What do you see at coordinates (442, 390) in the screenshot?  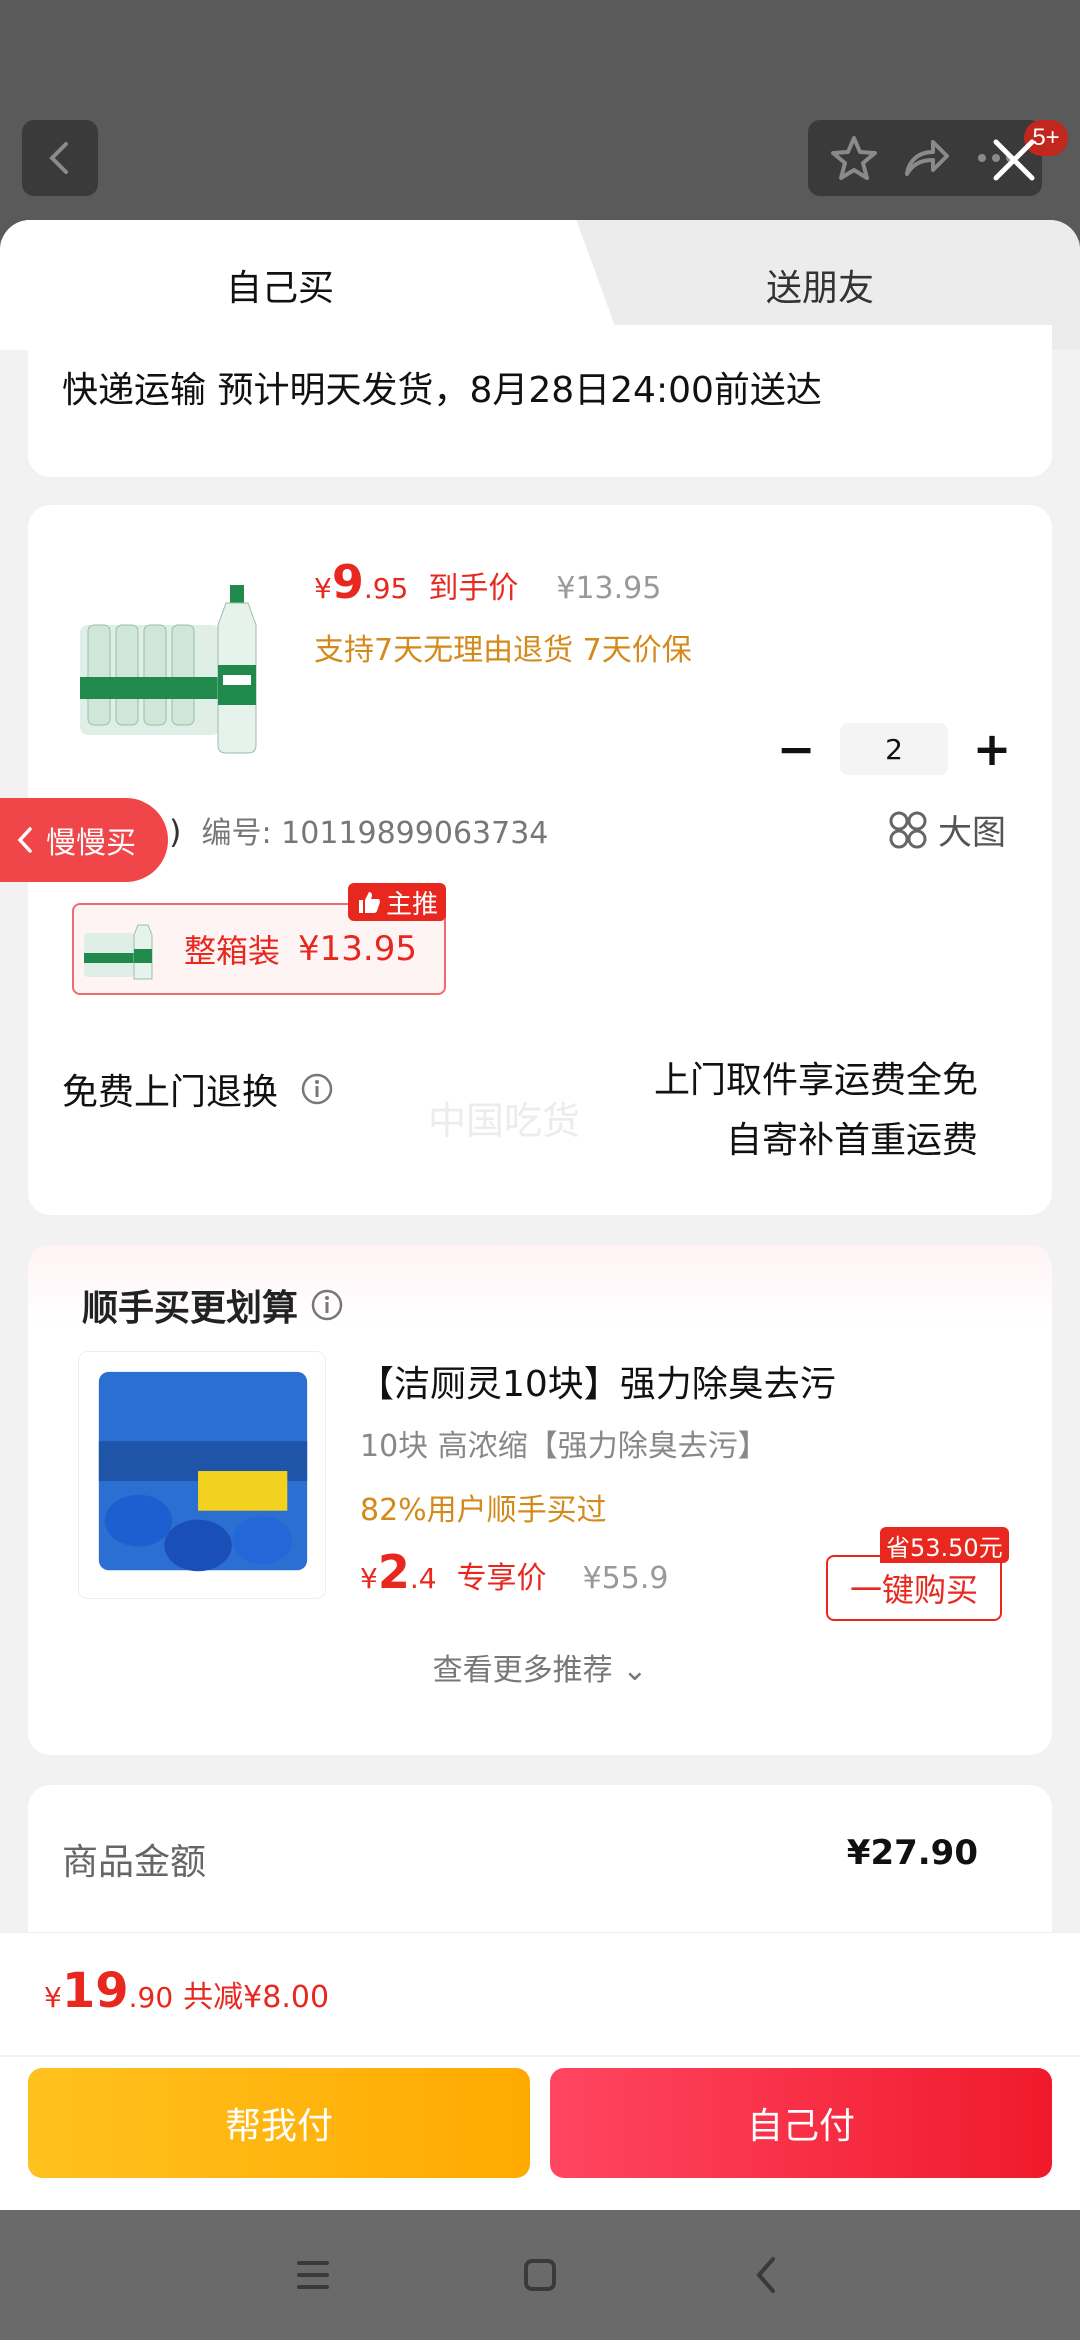 I see `shipping-text: 快递运输 预计明天发货，8月28日24:00前送达` at bounding box center [442, 390].